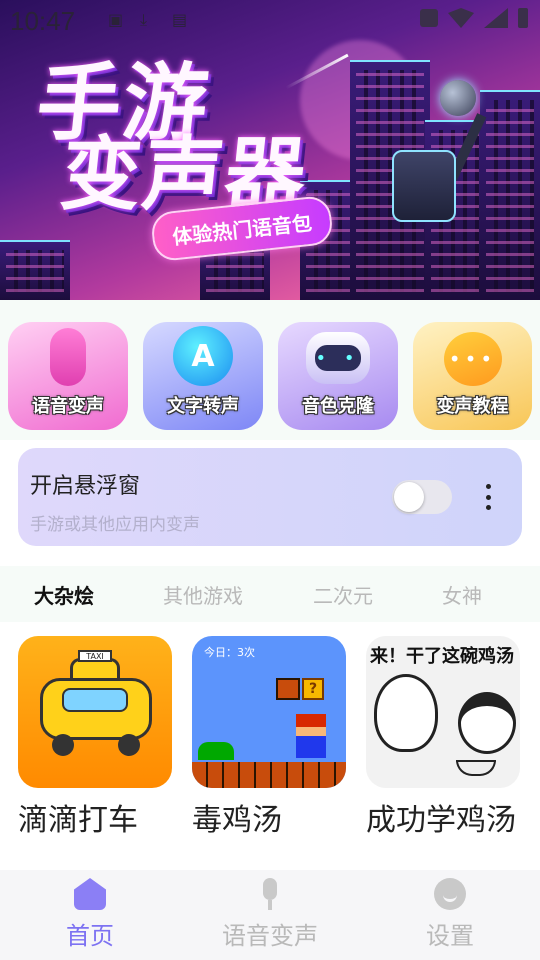  I want to click on feature-row: 语音变声 A 文字转声 音色克隆 ••• 变声教程, so click(270, 370).